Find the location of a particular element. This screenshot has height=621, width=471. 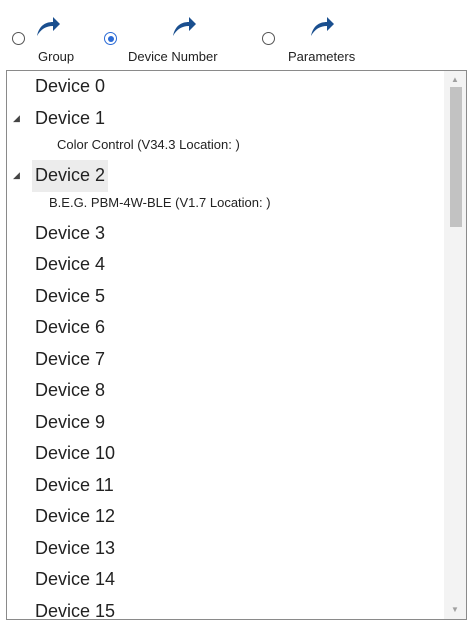

scroll-up-arrow-icon: ▲ is located at coordinates (455, 80).